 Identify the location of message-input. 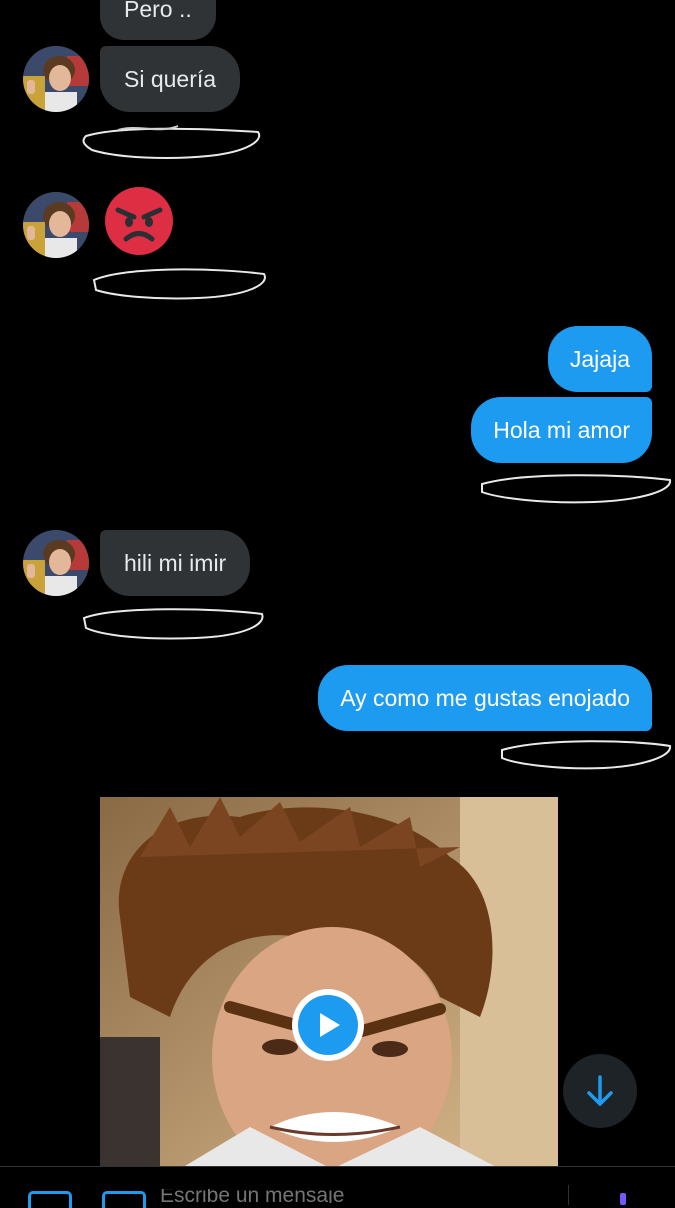
(350, 1196).